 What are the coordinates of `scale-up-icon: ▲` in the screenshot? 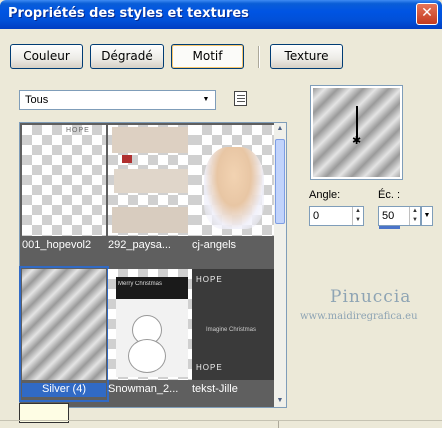 It's located at (415, 211).